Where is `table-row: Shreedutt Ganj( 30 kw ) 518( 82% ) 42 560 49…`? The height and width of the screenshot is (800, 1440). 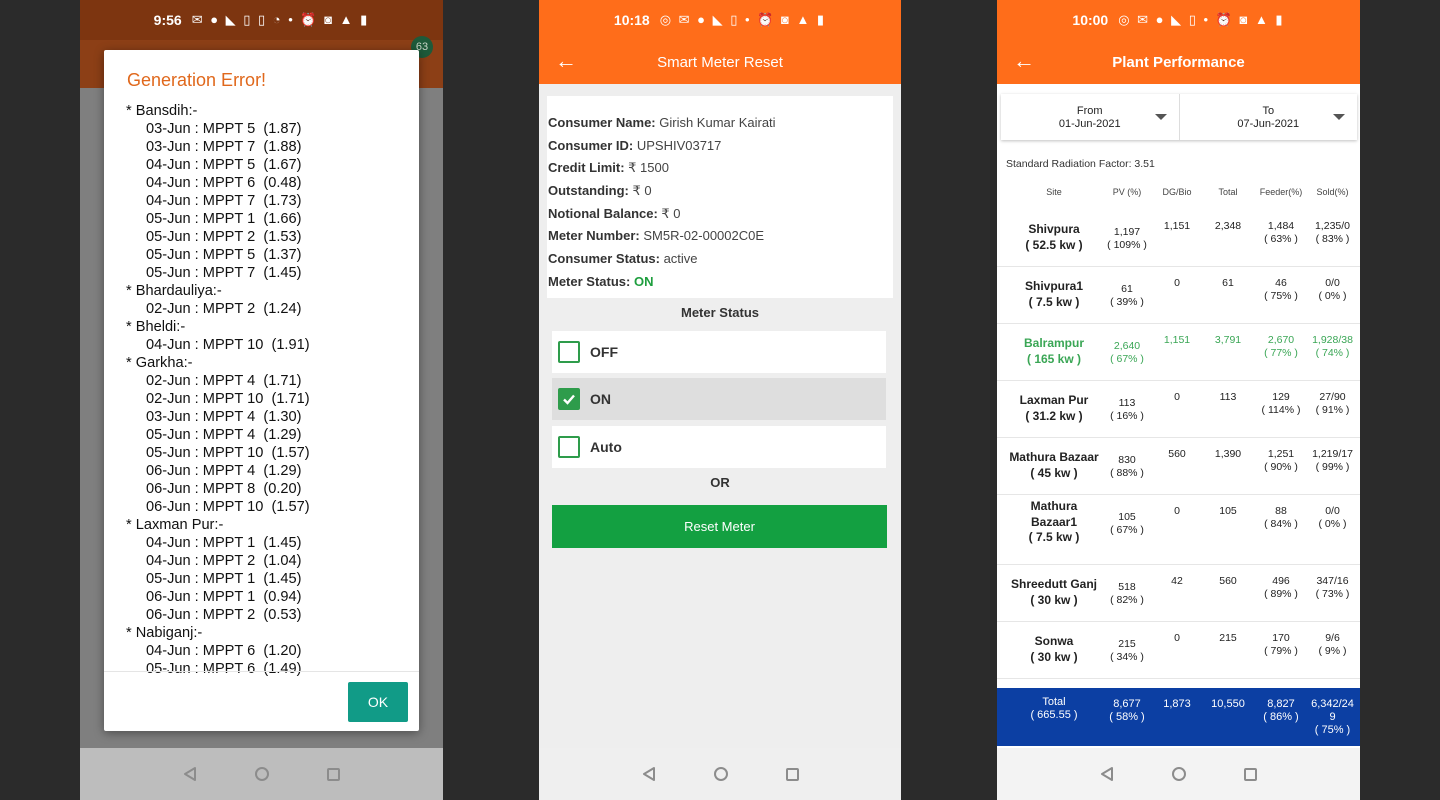 table-row: Shreedutt Ganj( 30 kw ) 518( 82% ) 42 560 49… is located at coordinates (1178, 593).